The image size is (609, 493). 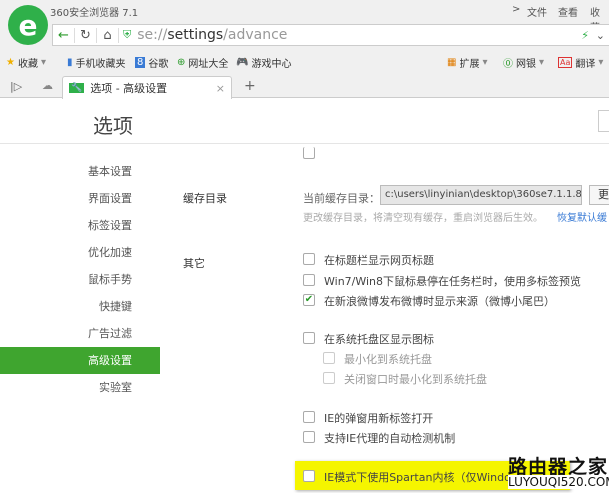 What do you see at coordinates (80, 198) in the screenshot?
I see `sidebar-item-interface: 界面设置` at bounding box center [80, 198].